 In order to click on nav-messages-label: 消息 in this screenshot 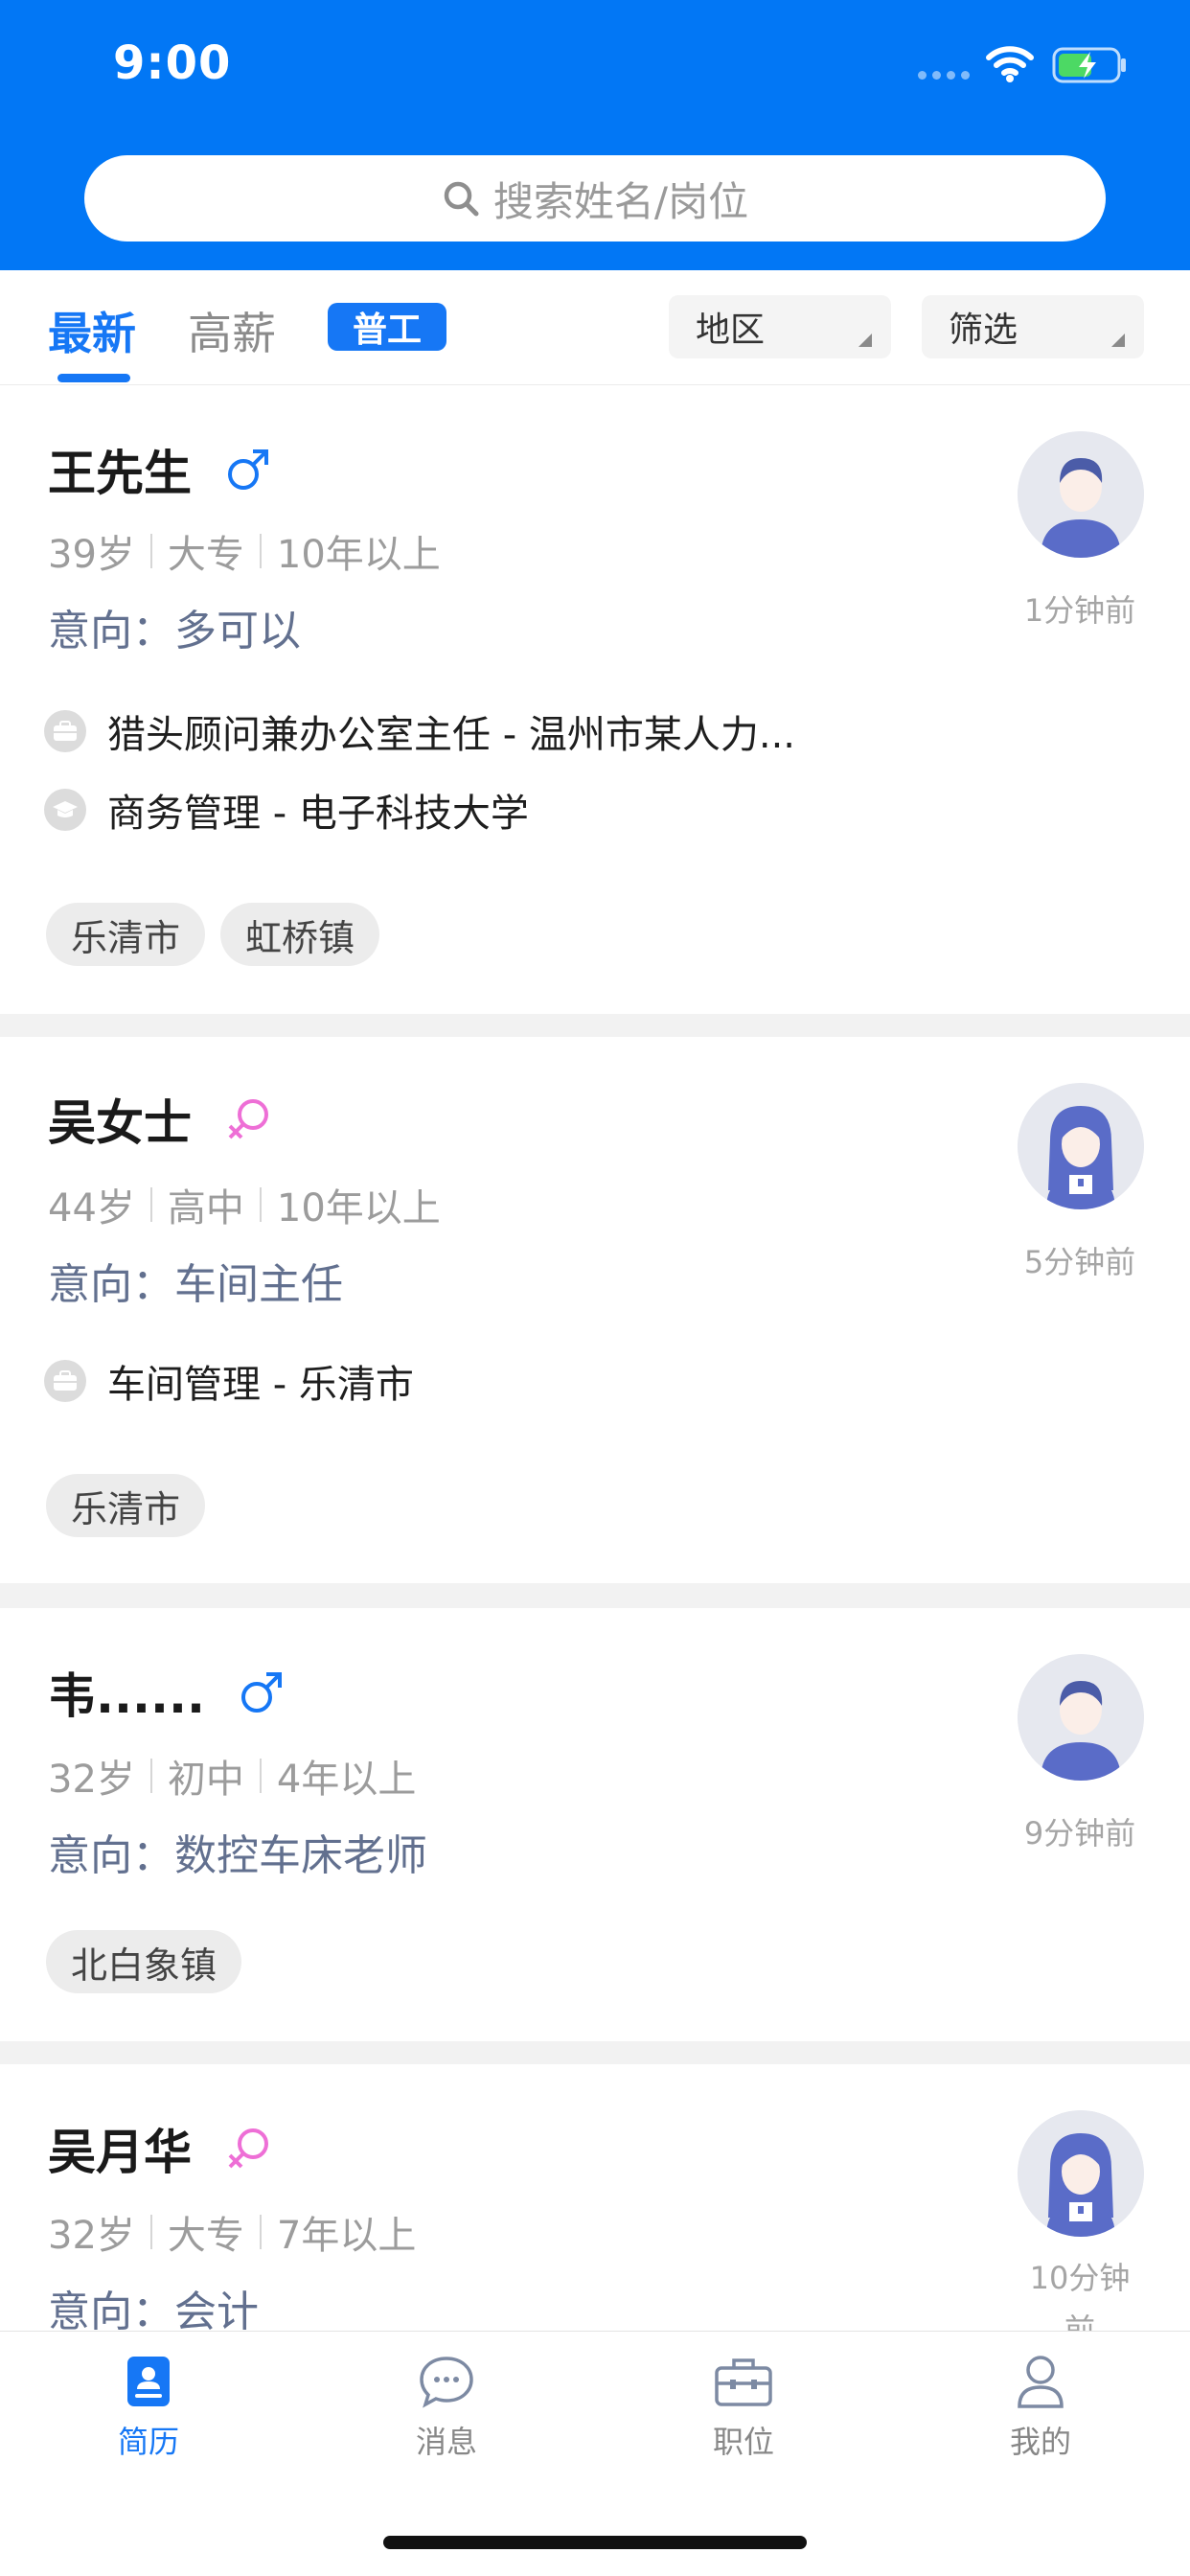, I will do `click(446, 2442)`.